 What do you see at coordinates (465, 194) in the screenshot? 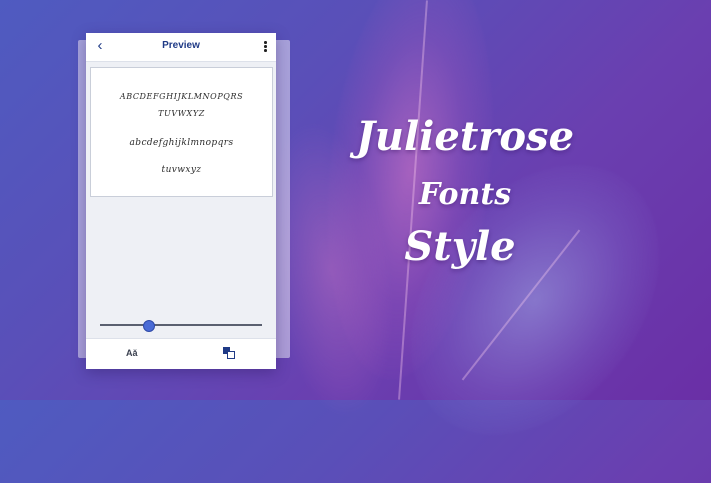
I see `headline-subtitle: Fonts` at bounding box center [465, 194].